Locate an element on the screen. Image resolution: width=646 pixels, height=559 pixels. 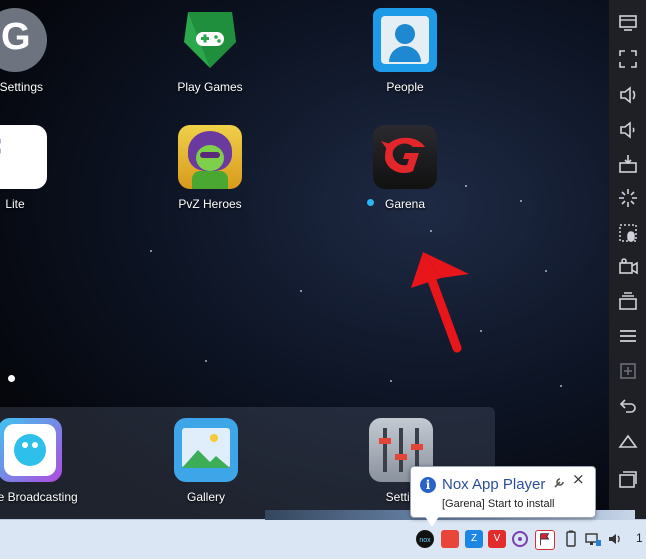
facebook-icon: f is located at coordinates (23, 157).